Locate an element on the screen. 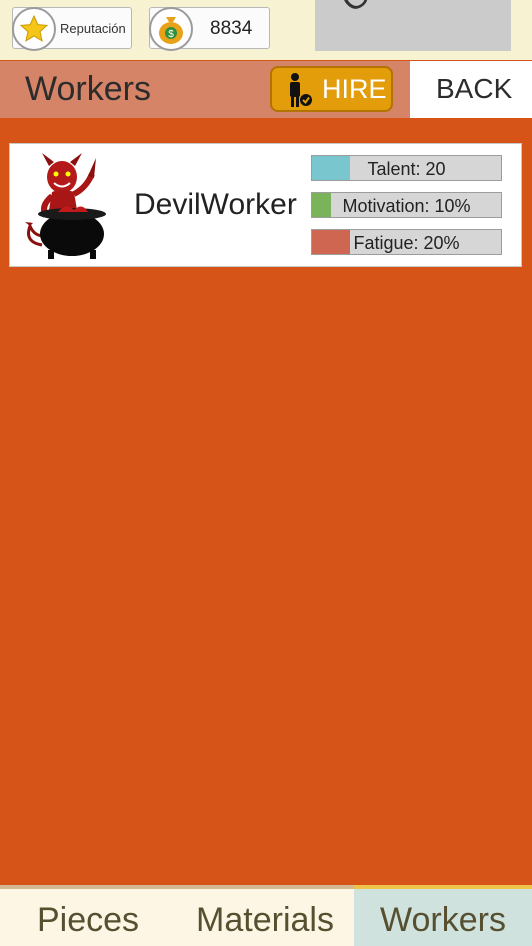 This screenshot has height=946, width=532. tab-materials: Materials is located at coordinates (265, 915).